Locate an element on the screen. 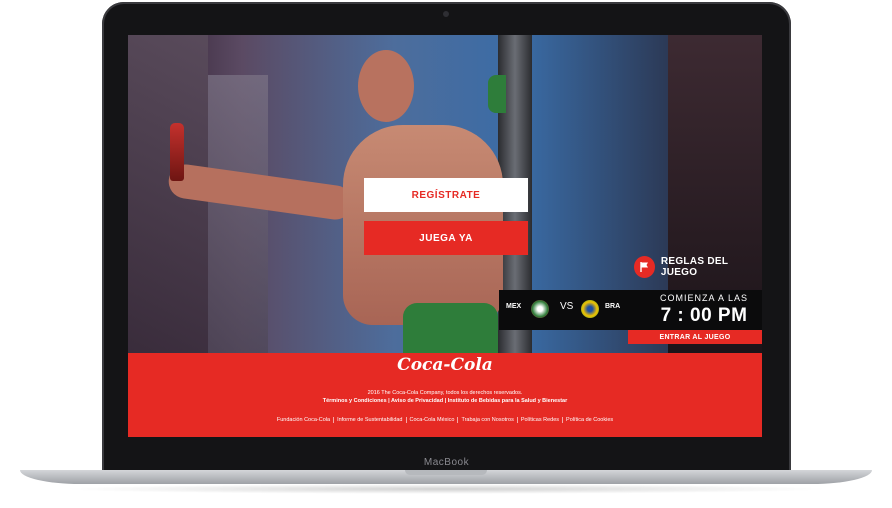  privacy-link: Aviso de Privacidad is located at coordinates (417, 401).